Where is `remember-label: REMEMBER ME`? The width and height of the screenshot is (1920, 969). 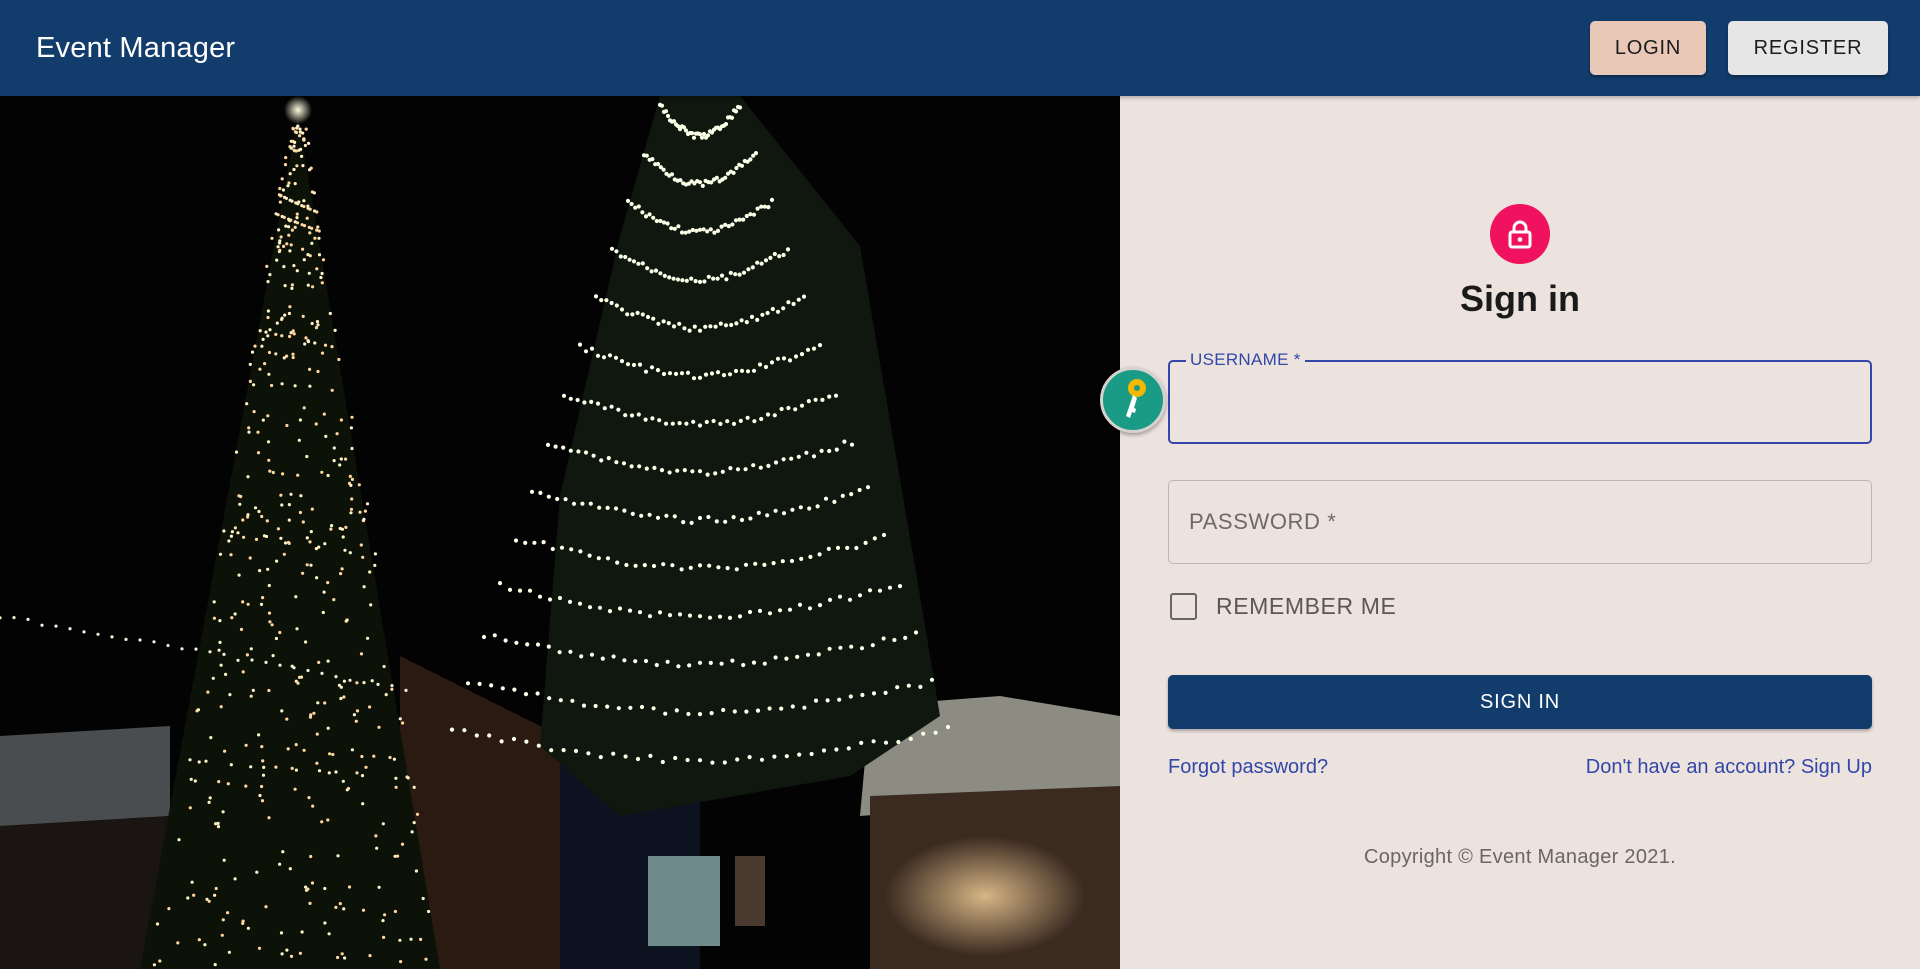 remember-label: REMEMBER ME is located at coordinates (1306, 606).